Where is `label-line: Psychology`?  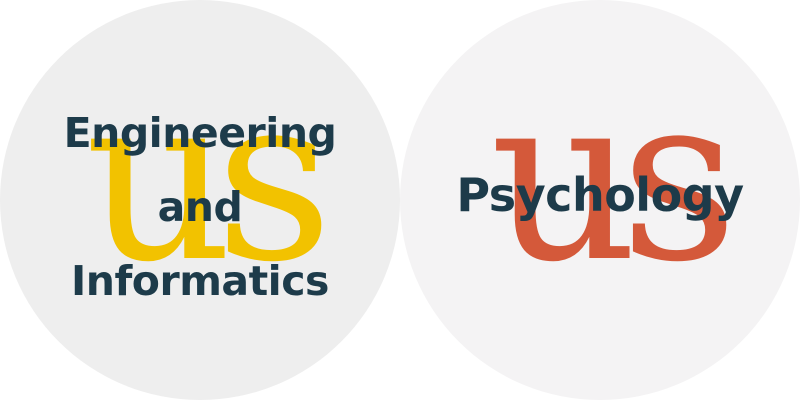
label-line: Psychology is located at coordinates (600, 195).